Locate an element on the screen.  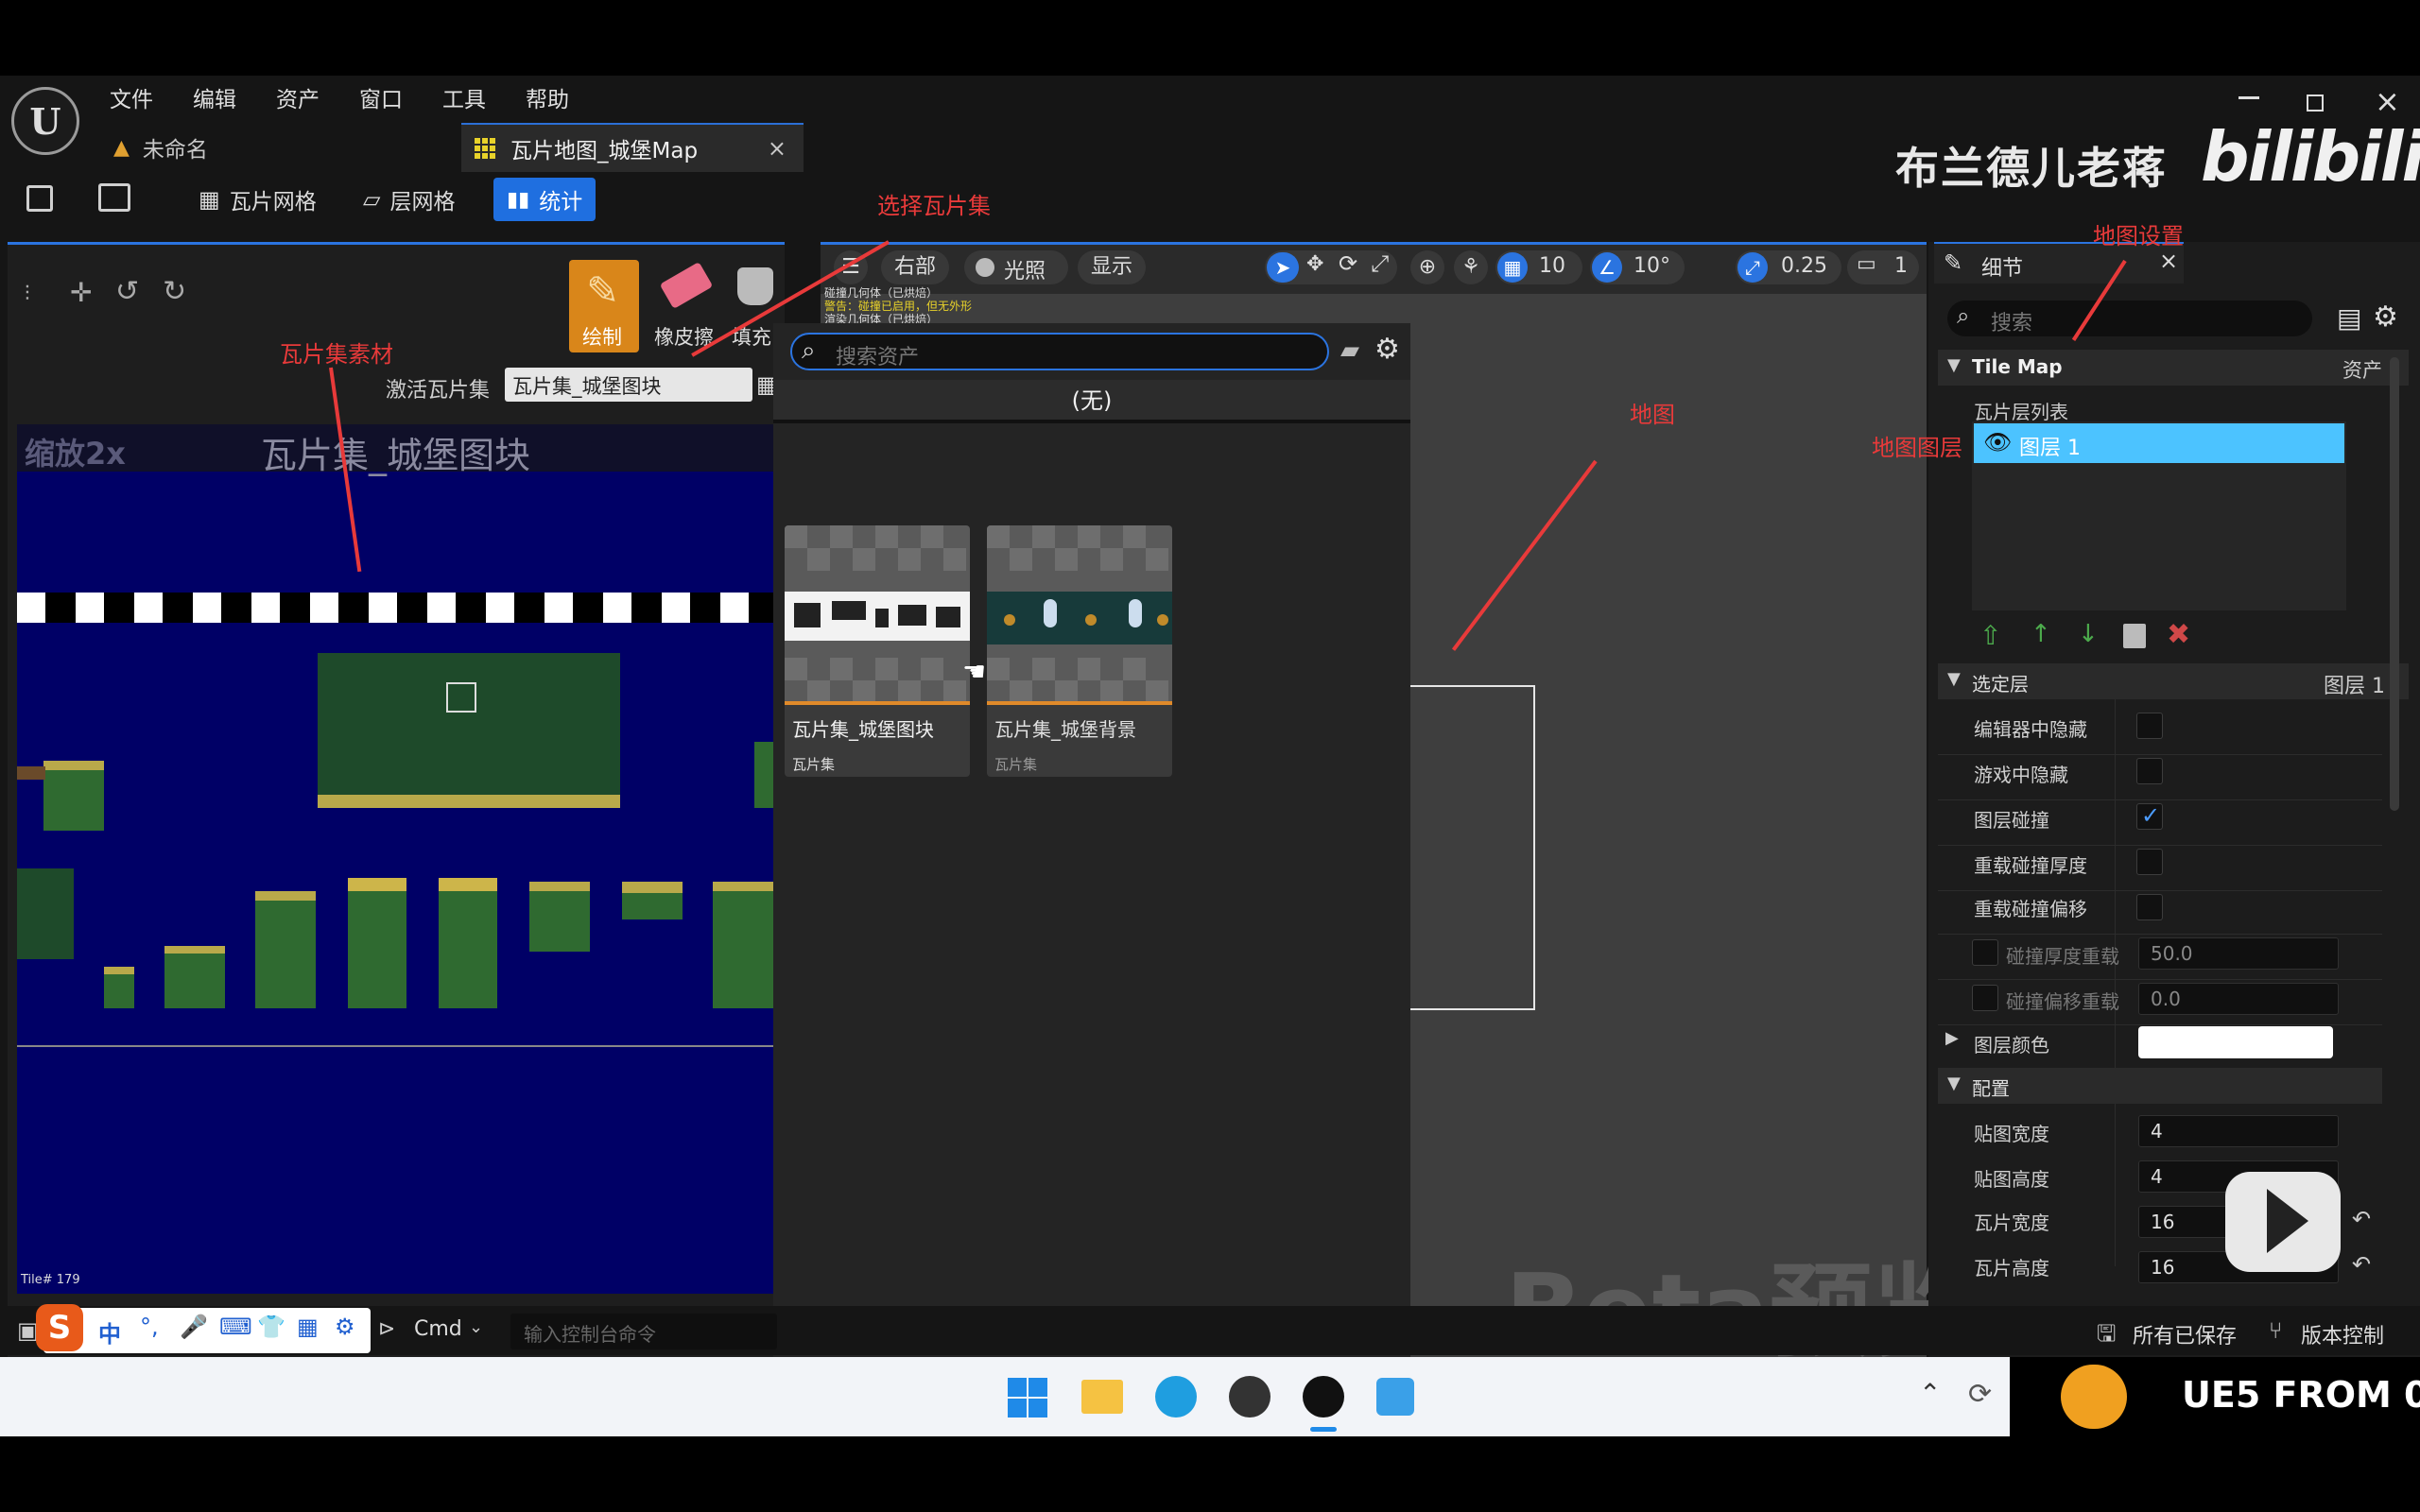
snap-surface-icon: ⚘ is located at coordinates (1471, 267).